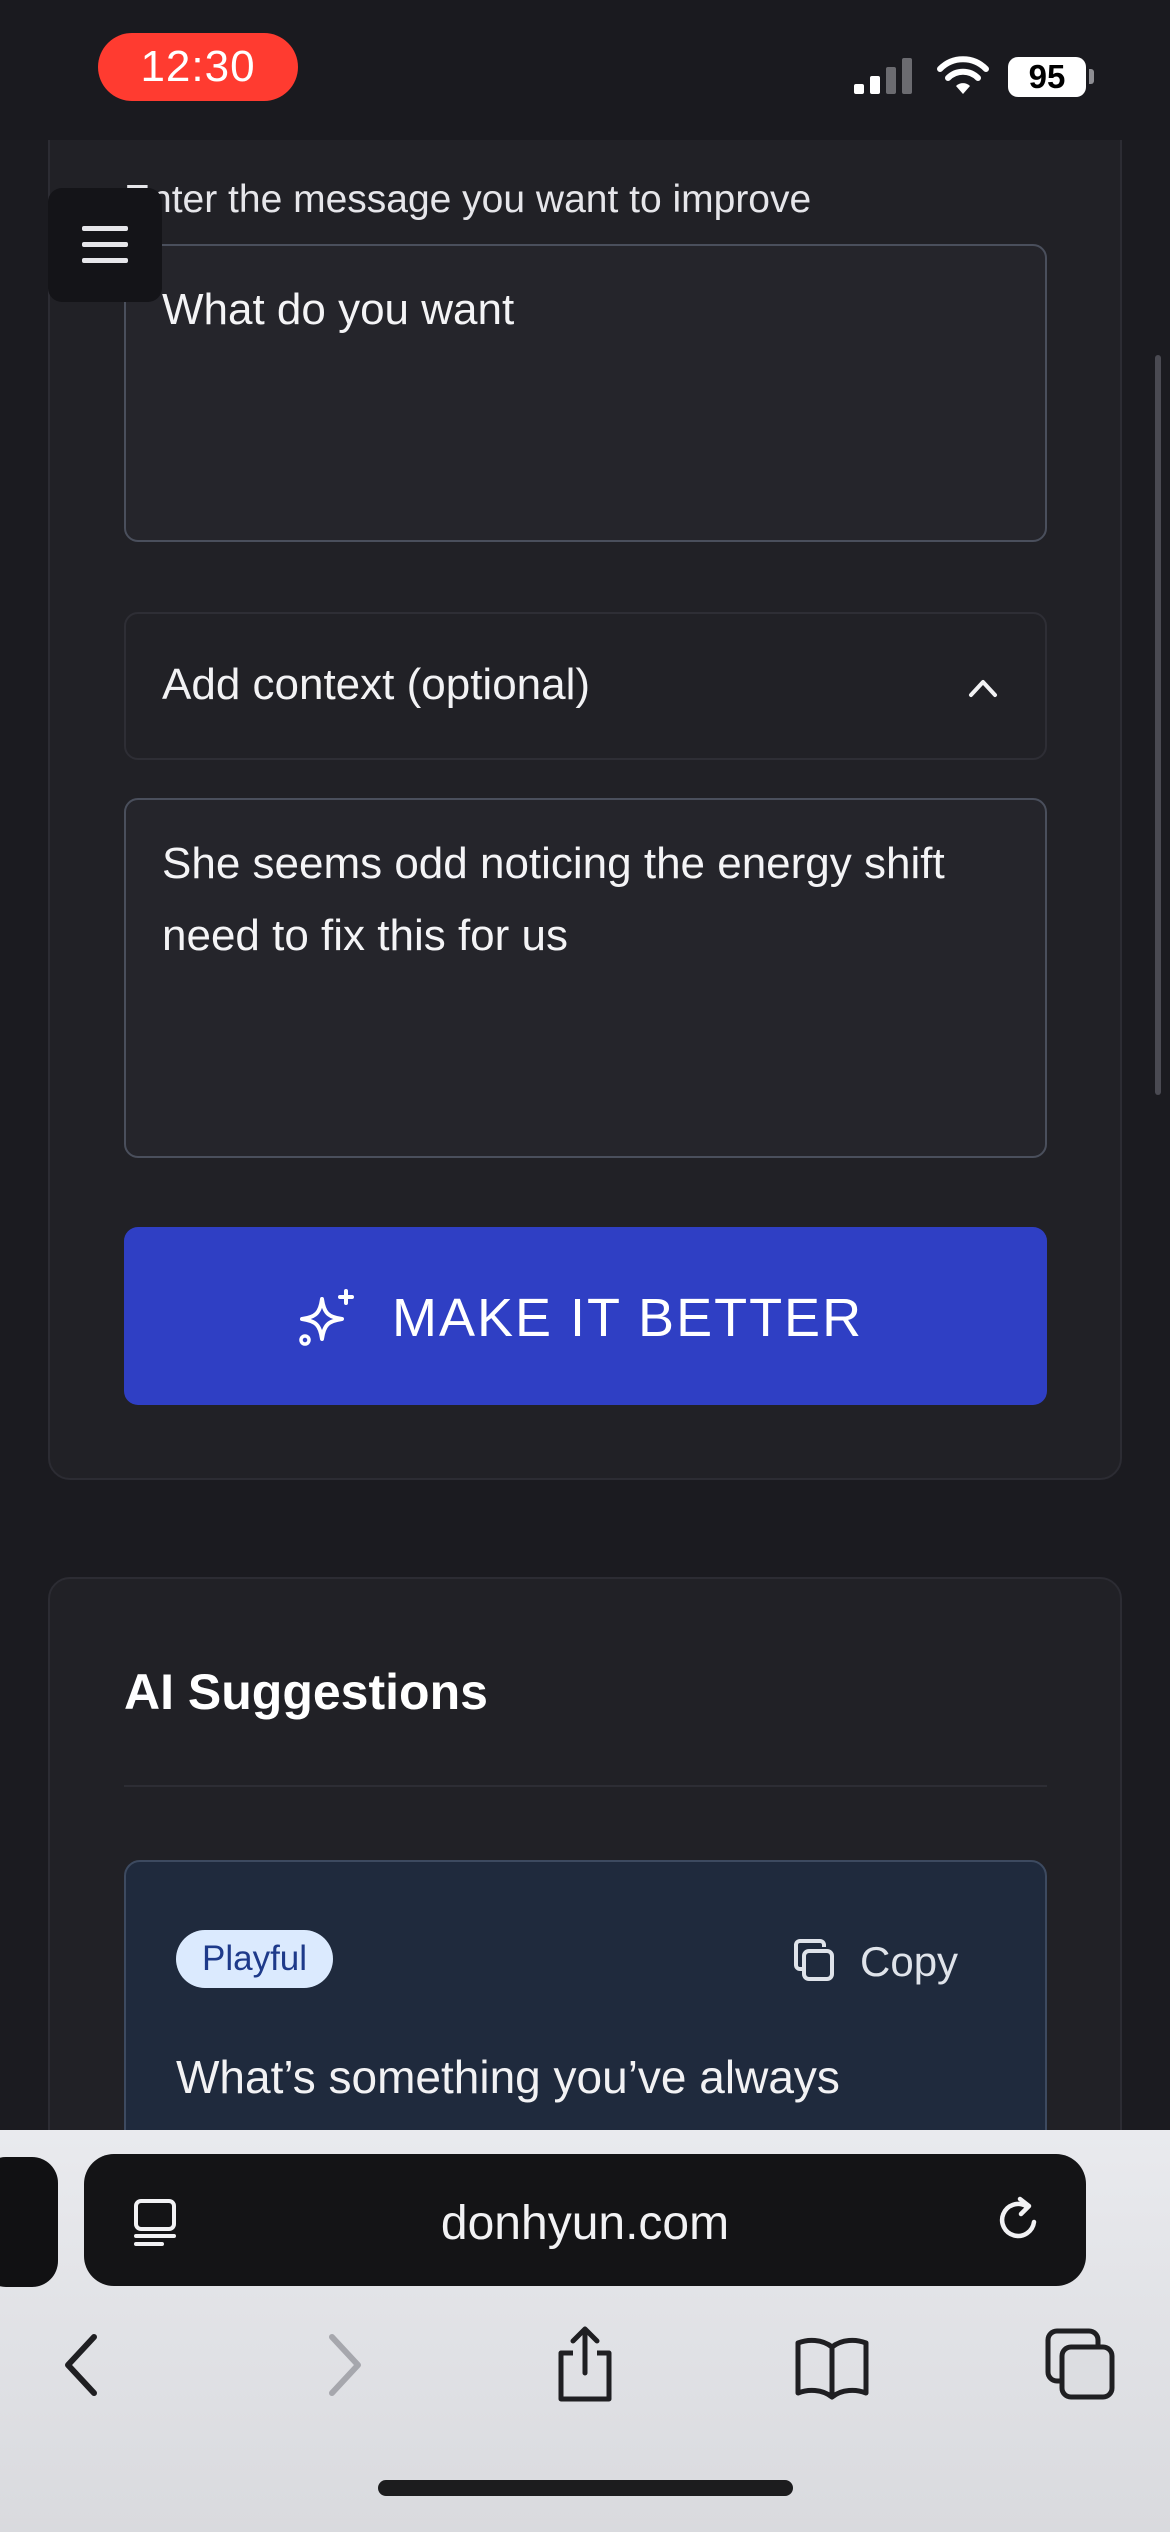 The width and height of the screenshot is (1170, 2532). What do you see at coordinates (198, 67) in the screenshot?
I see `status-time: 12:30` at bounding box center [198, 67].